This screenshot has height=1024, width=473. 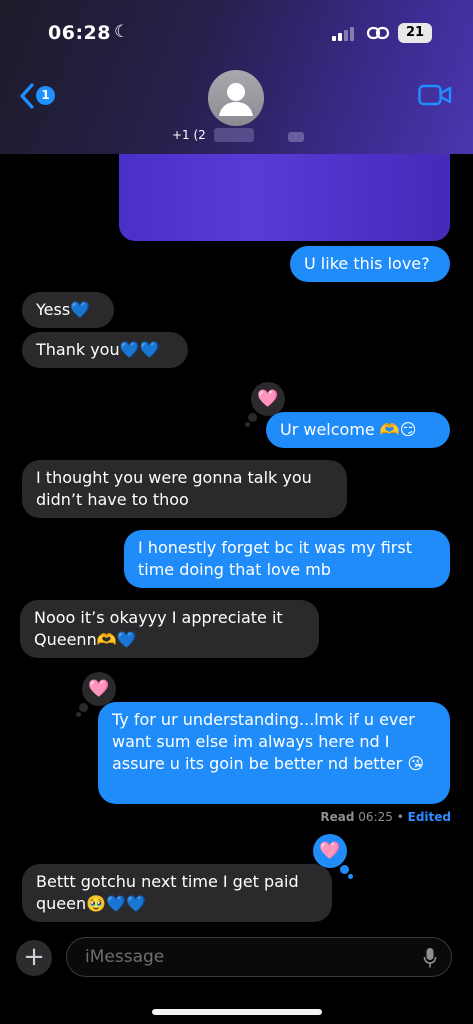 I want to click on battery-indicator: 21, so click(x=415, y=33).